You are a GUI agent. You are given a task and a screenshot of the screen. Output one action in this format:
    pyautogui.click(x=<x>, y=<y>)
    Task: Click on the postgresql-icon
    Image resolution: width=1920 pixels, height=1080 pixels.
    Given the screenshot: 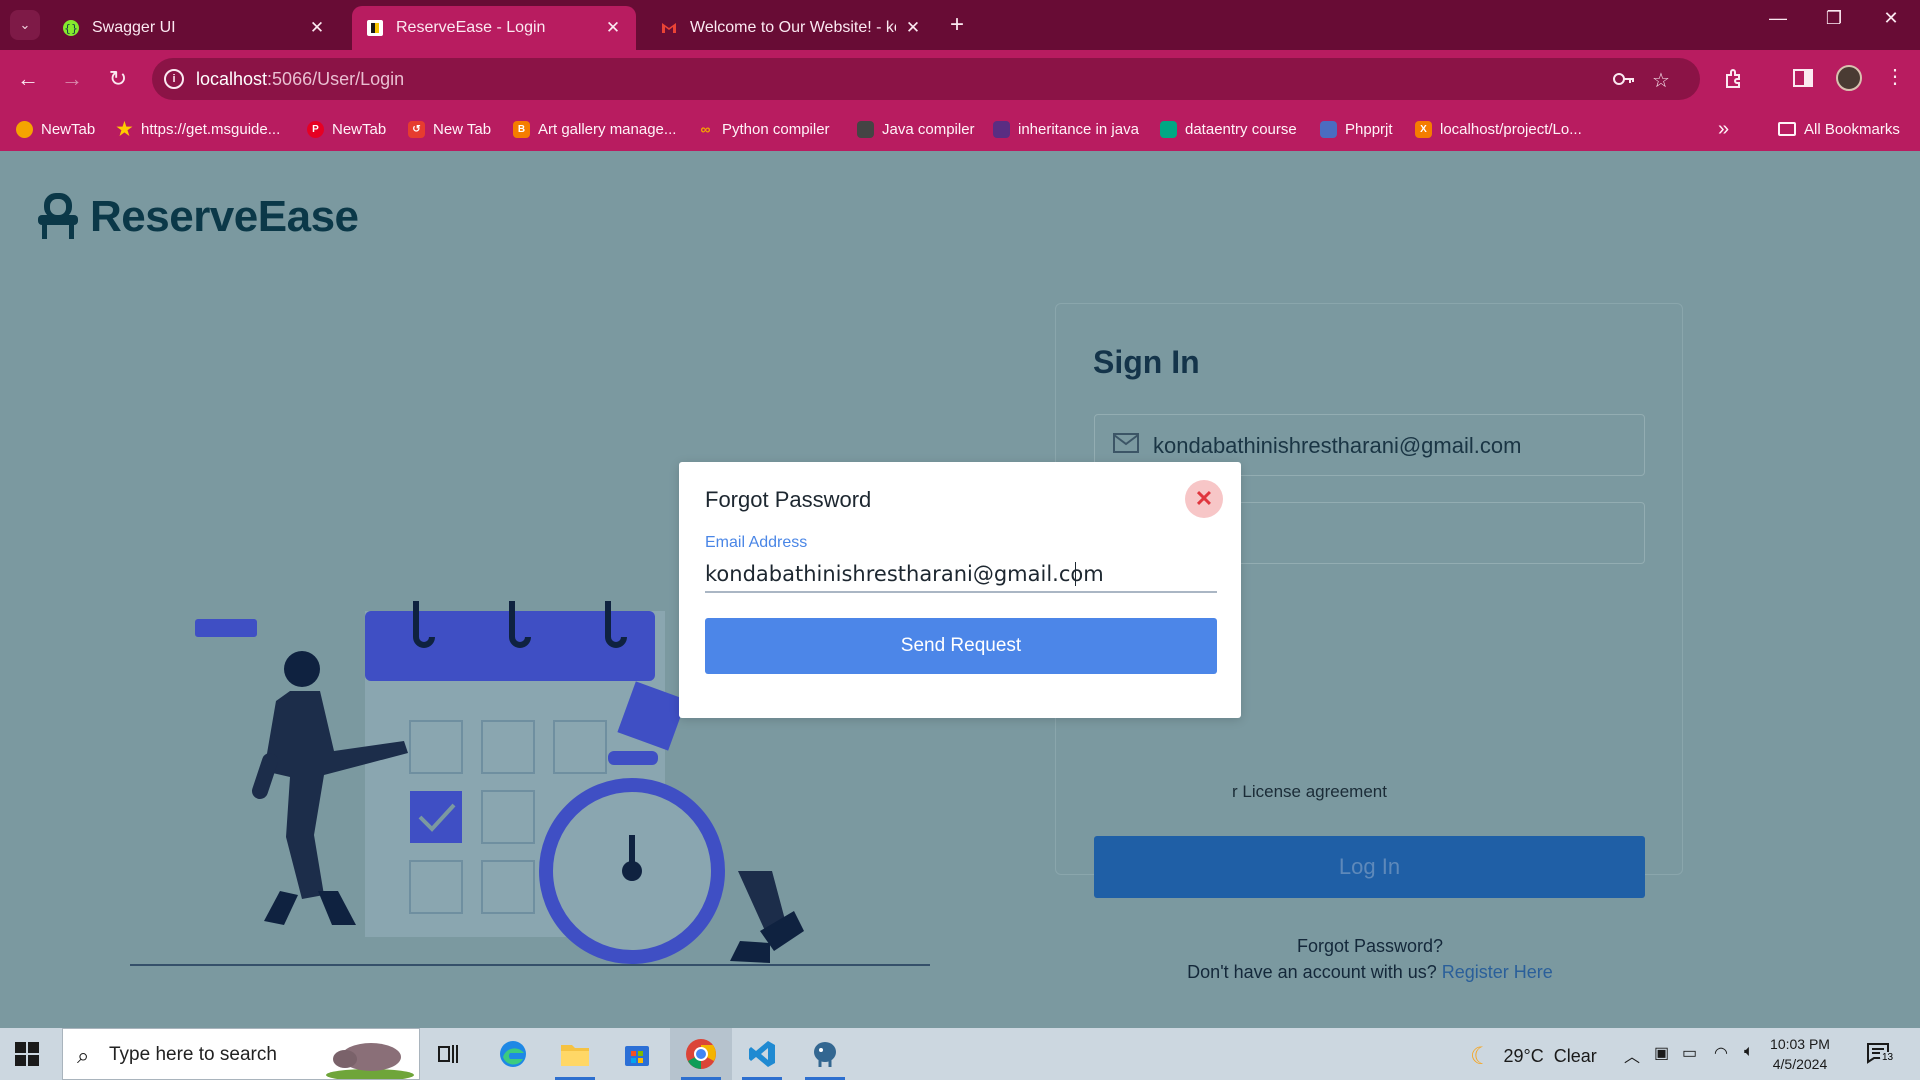 What is the action you would take?
    pyautogui.click(x=825, y=1058)
    